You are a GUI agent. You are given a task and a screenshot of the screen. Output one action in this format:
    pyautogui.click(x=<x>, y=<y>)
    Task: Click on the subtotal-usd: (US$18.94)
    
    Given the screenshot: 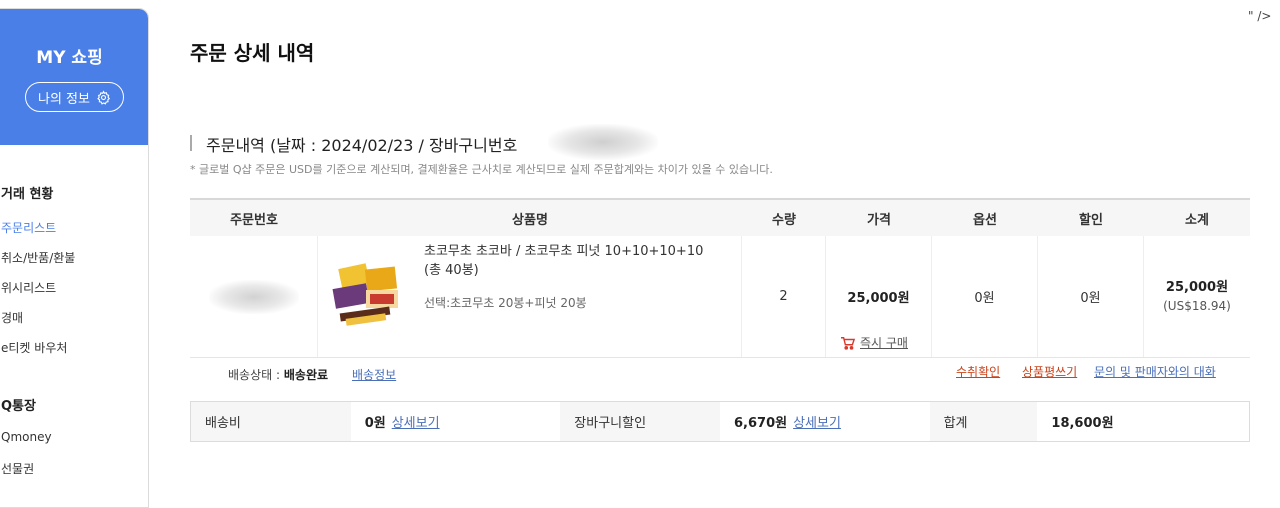 What is the action you would take?
    pyautogui.click(x=1197, y=305)
    